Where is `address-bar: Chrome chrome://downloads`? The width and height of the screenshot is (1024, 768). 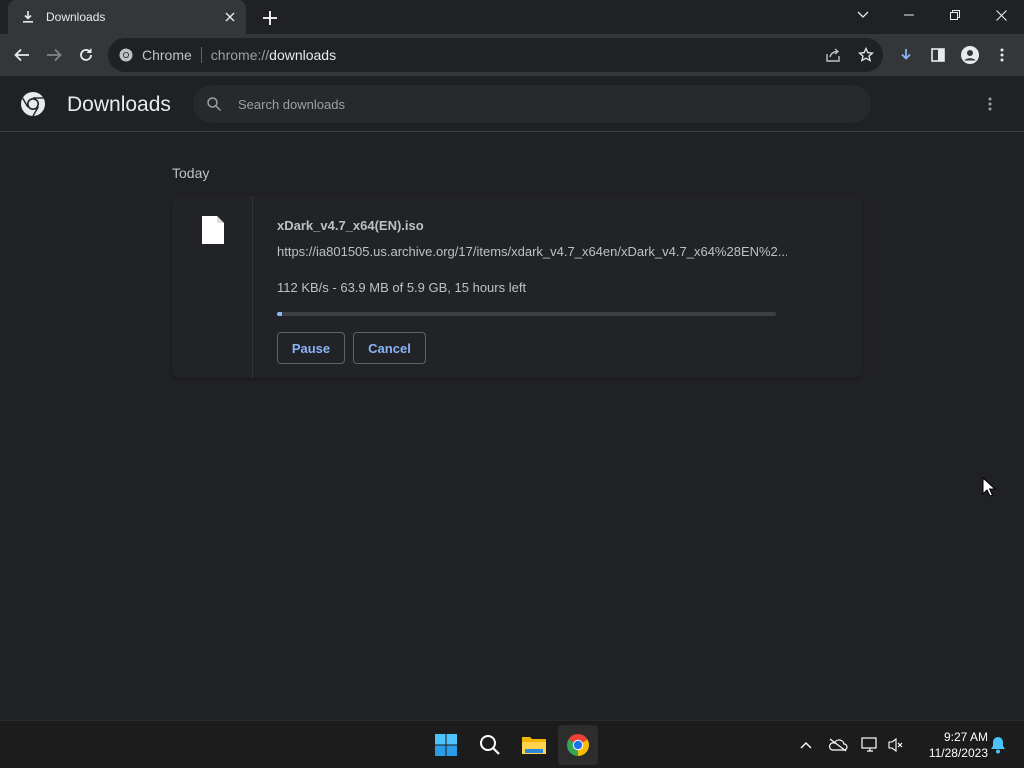 address-bar: Chrome chrome://downloads is located at coordinates (495, 55).